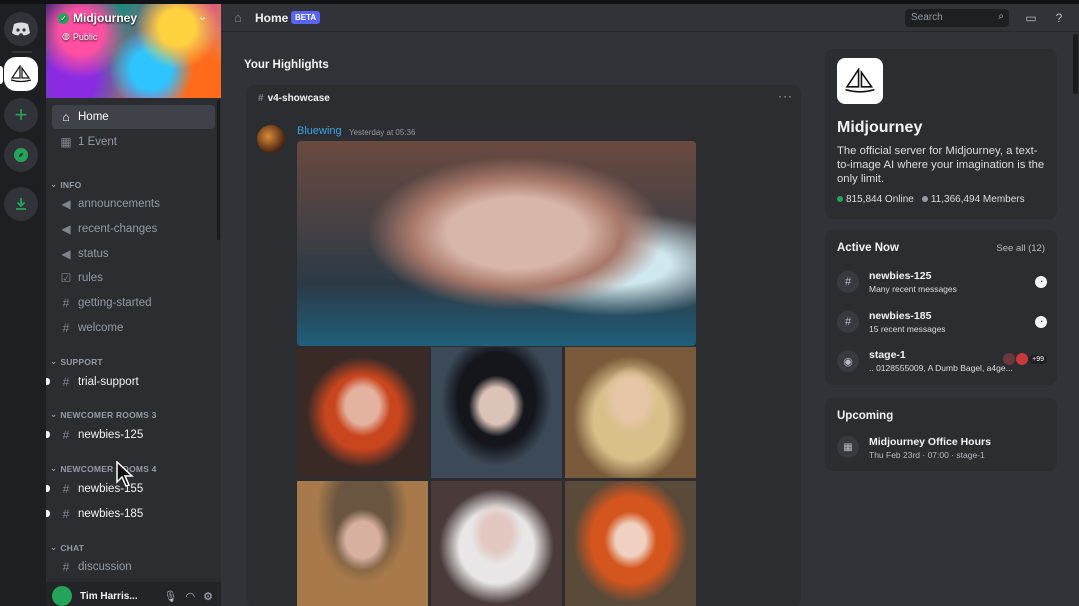 The width and height of the screenshot is (1079, 606). Describe the element at coordinates (133, 204) in the screenshot. I see `channel-announcements: ◀ announcements` at that location.